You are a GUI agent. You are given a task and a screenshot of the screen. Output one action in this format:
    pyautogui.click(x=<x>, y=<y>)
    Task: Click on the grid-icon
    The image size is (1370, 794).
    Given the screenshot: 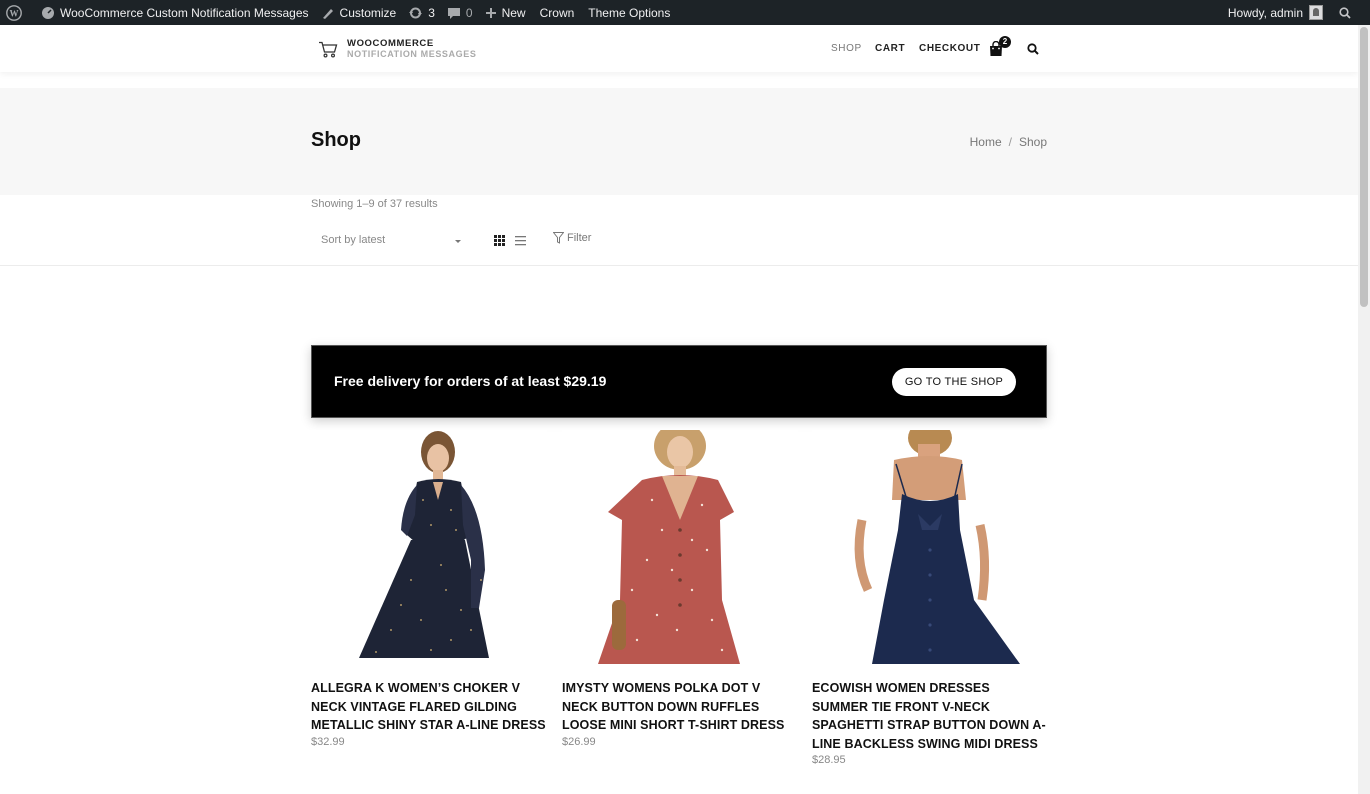 What is the action you would take?
    pyautogui.click(x=499, y=240)
    